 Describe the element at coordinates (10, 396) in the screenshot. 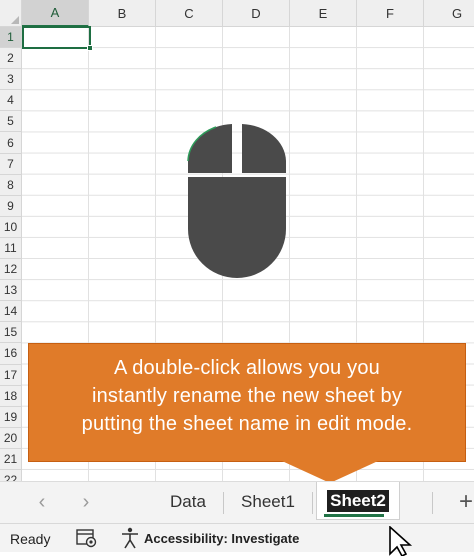

I see `row-header: 18` at that location.